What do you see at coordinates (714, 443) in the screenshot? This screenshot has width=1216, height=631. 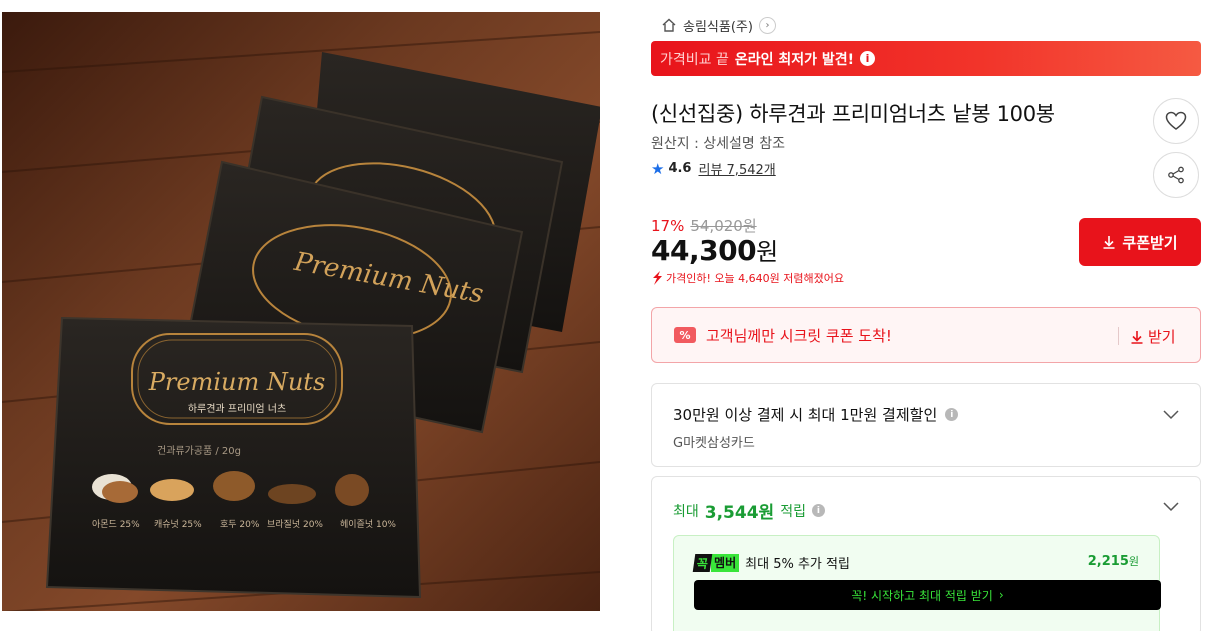 I see `card-name: G마켓삼성카드` at bounding box center [714, 443].